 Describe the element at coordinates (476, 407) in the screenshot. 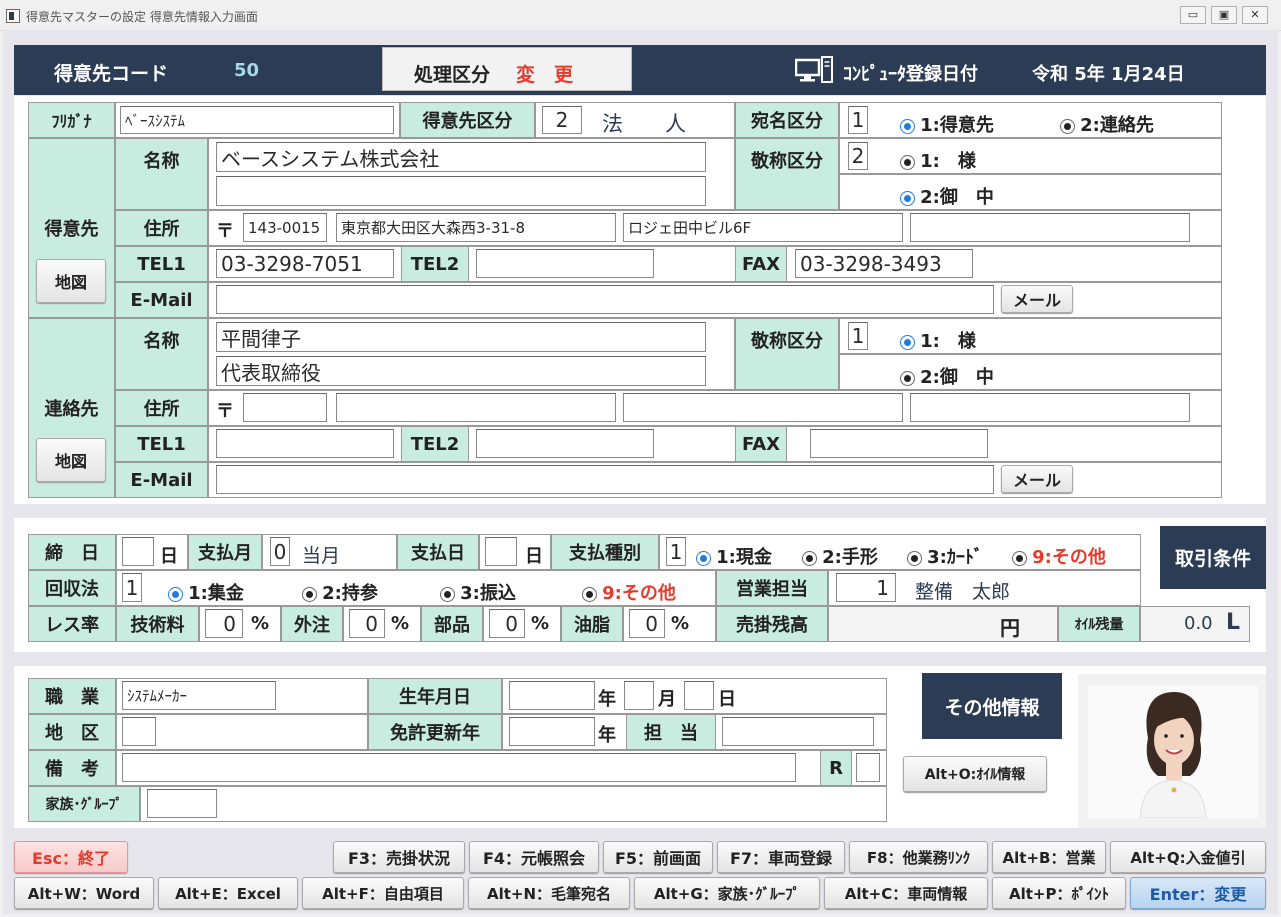

I see `contact-addr1-input` at that location.